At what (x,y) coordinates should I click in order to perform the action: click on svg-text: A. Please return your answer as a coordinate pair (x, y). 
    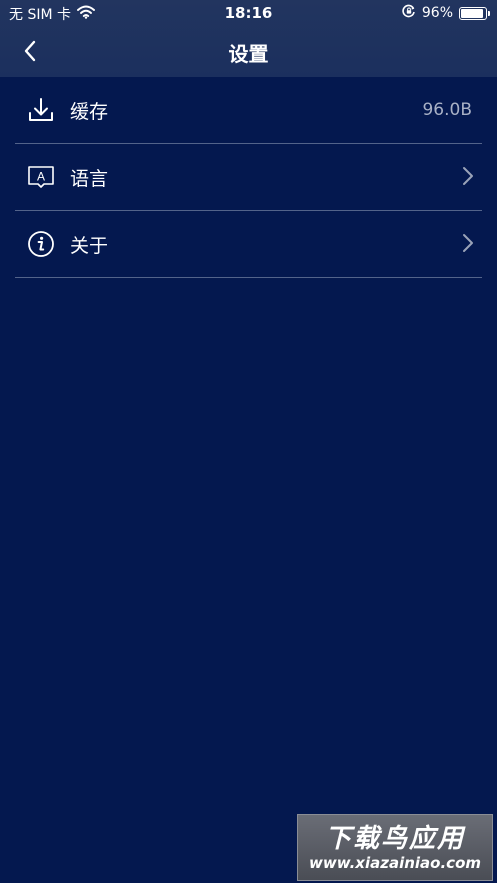
    Looking at the image, I should click on (41, 177).